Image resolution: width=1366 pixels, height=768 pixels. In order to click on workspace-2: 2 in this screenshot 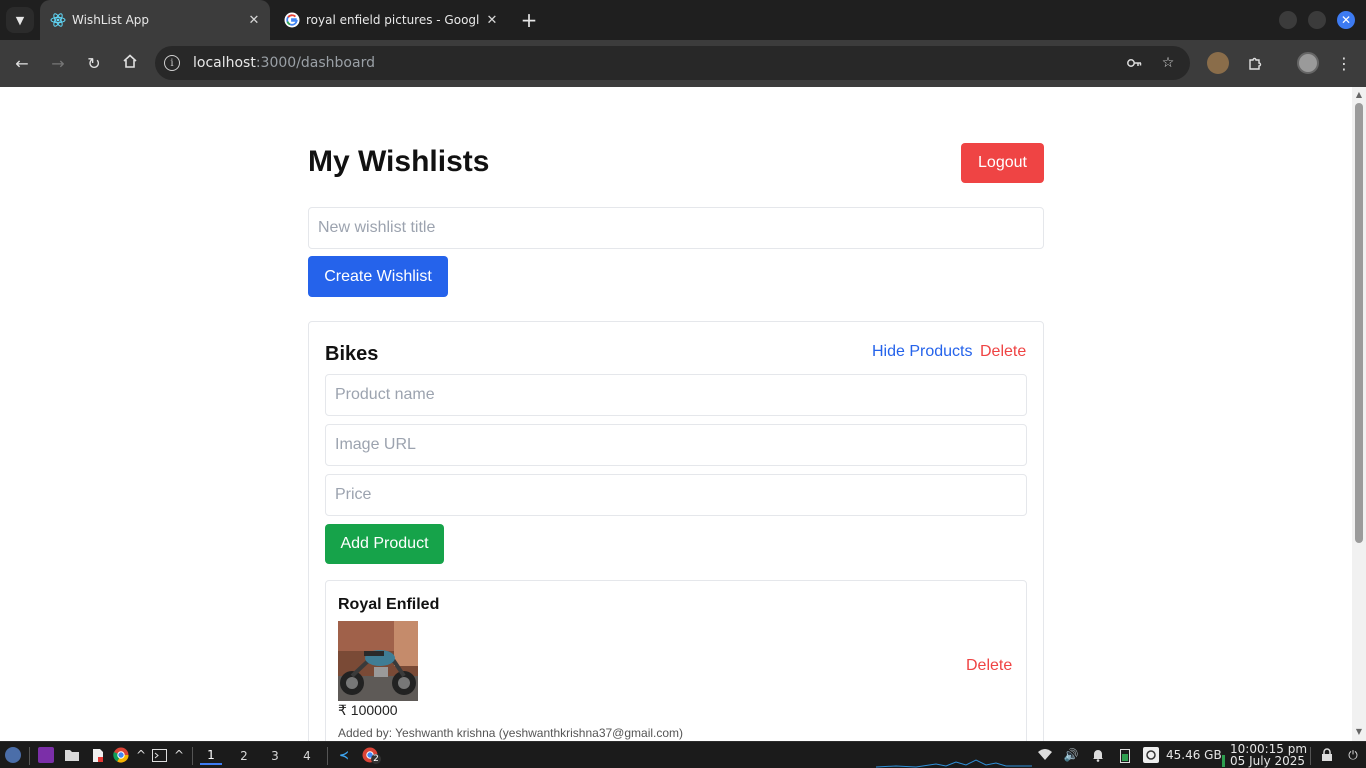, I will do `click(244, 756)`.